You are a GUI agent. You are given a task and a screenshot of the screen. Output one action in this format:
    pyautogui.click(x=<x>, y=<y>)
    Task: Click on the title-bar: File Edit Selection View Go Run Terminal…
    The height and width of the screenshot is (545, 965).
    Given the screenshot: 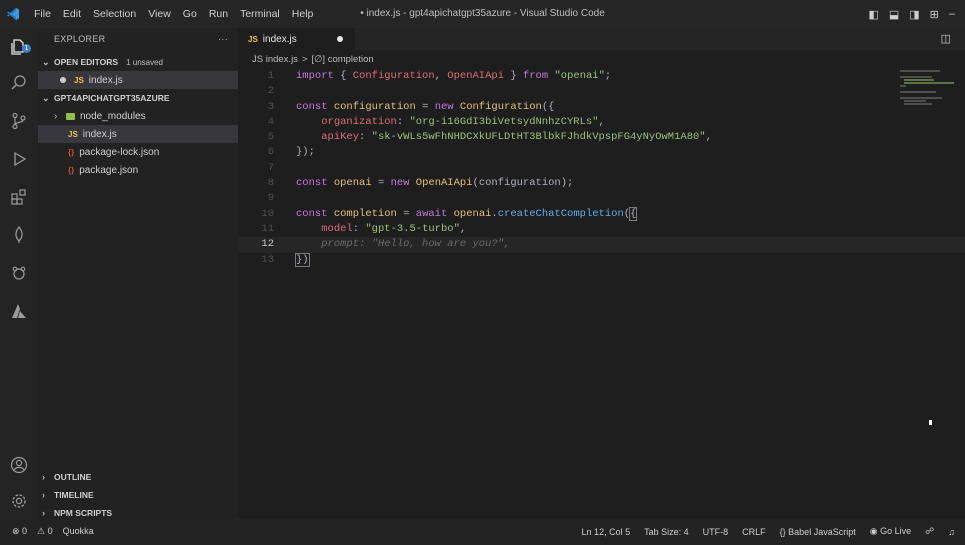 What is the action you would take?
    pyautogui.click(x=482, y=14)
    